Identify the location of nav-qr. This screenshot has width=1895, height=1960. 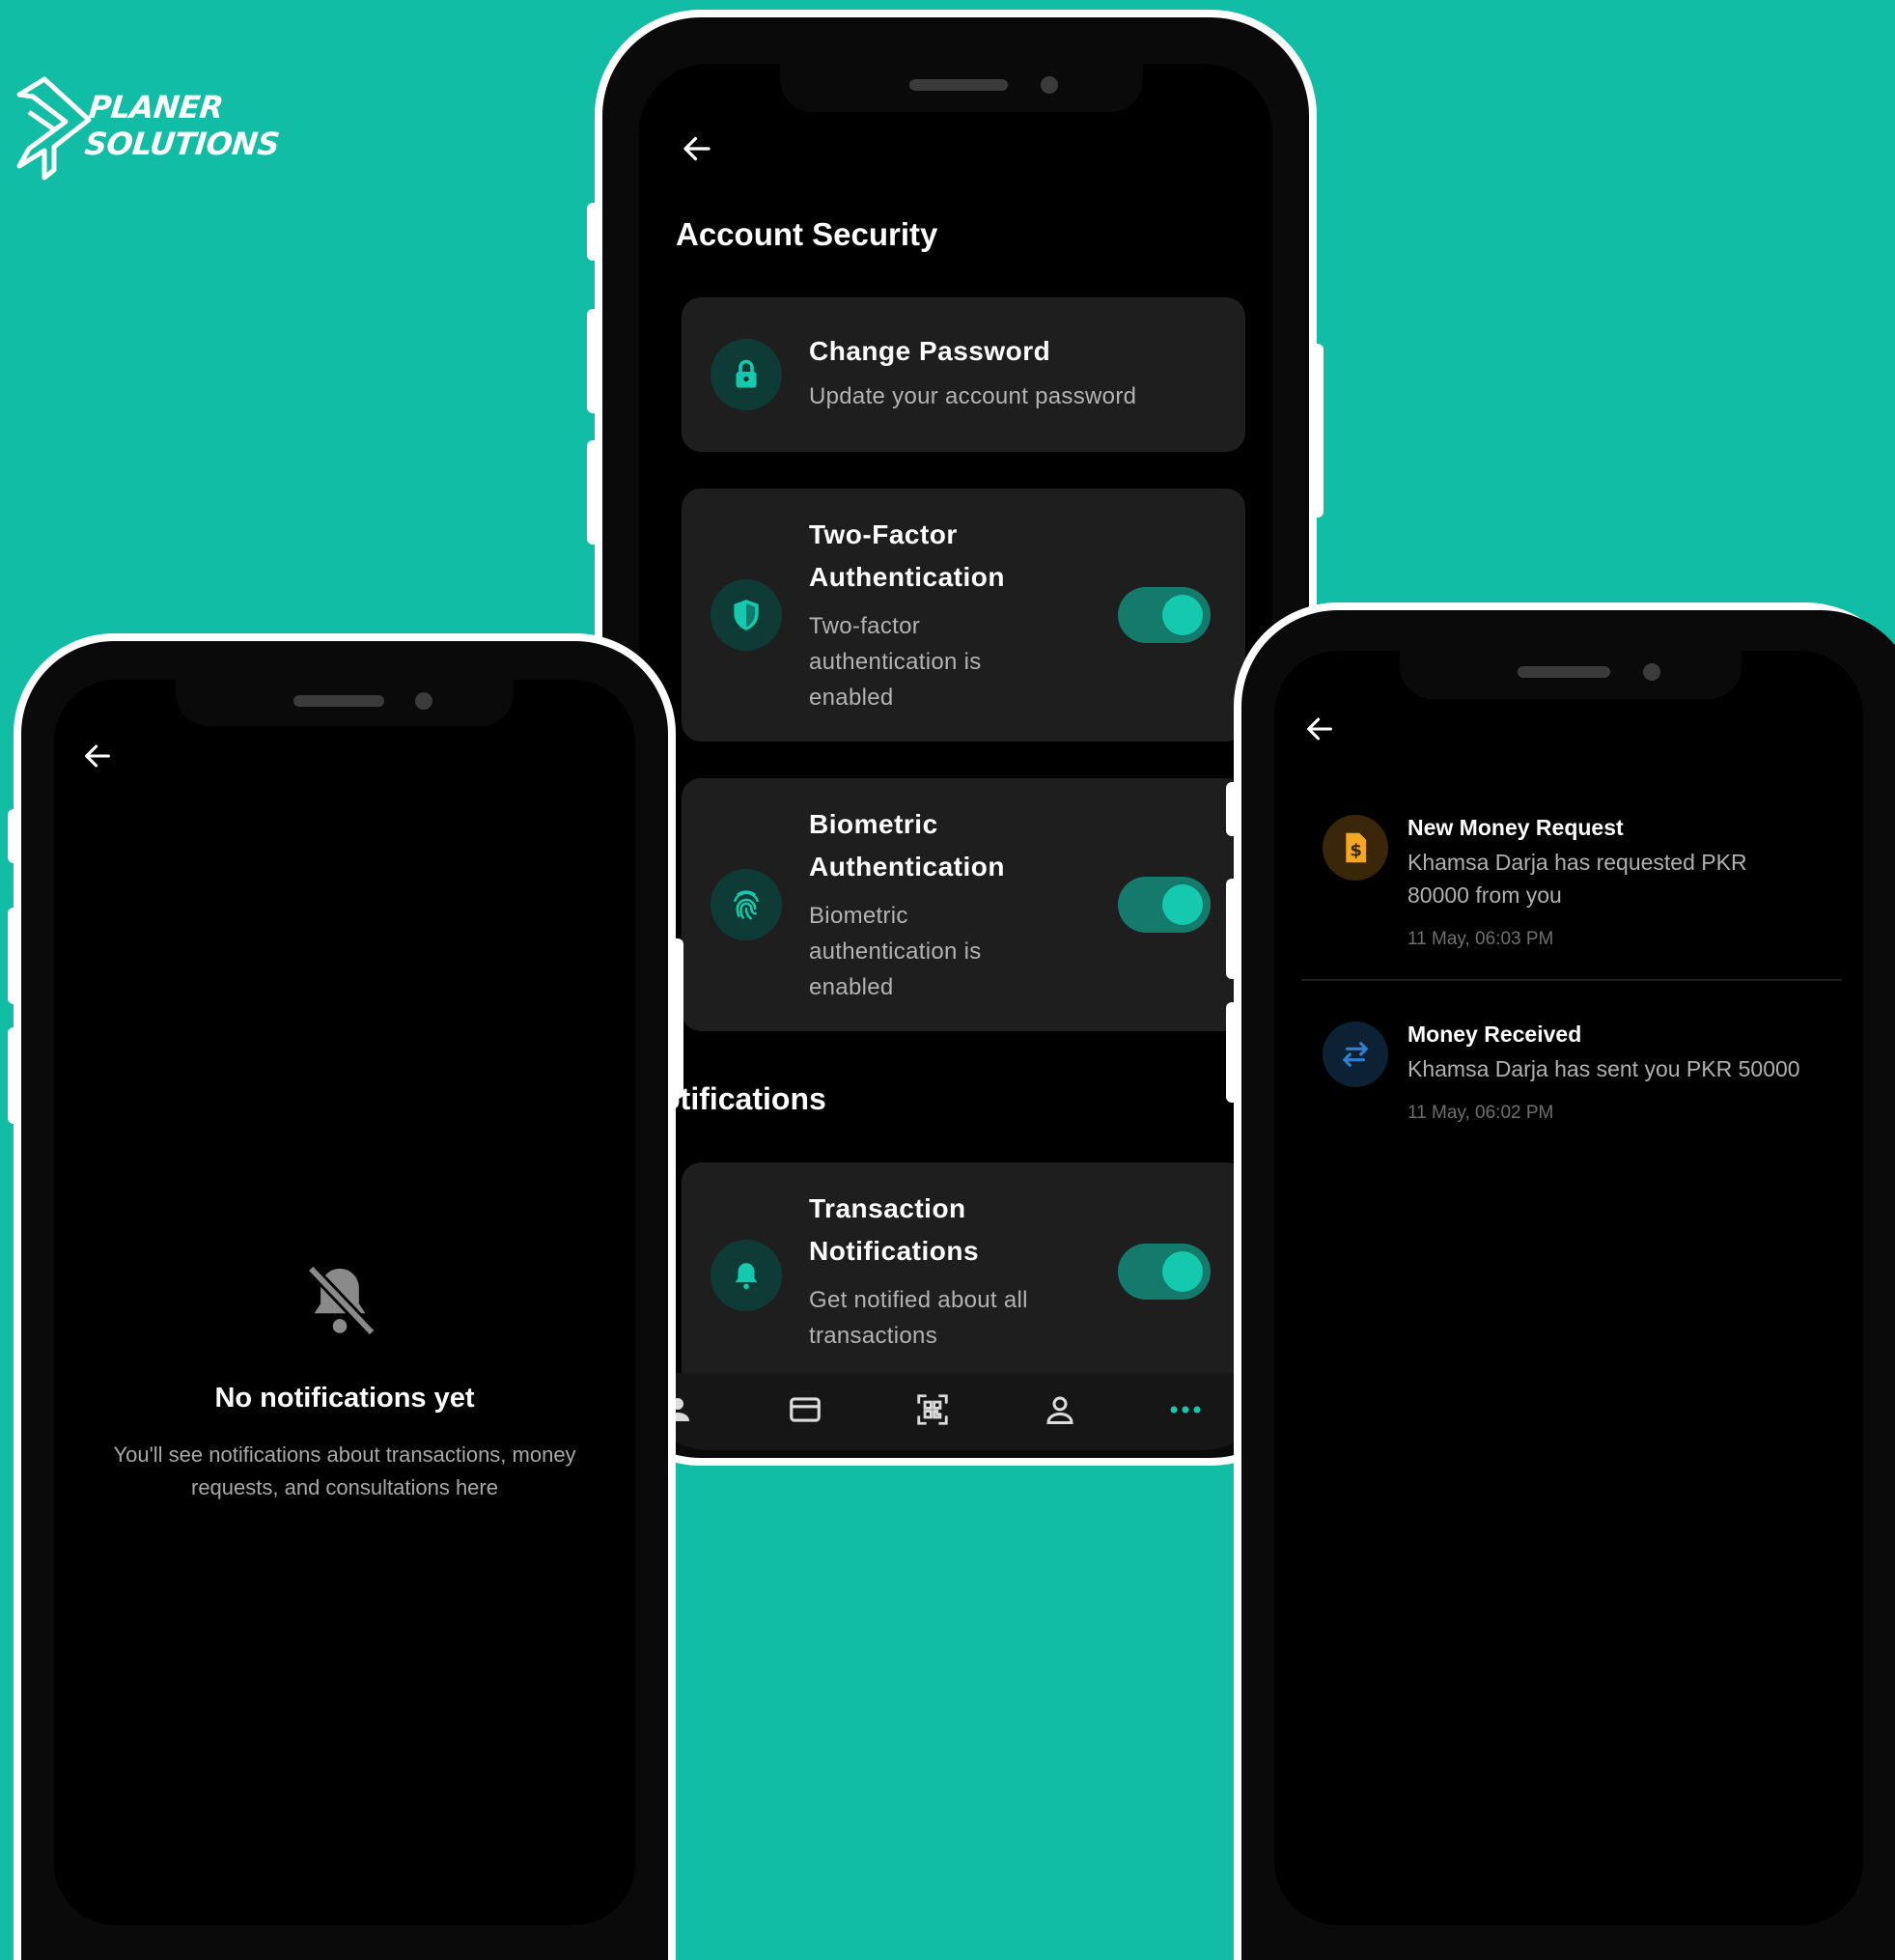
(933, 1410).